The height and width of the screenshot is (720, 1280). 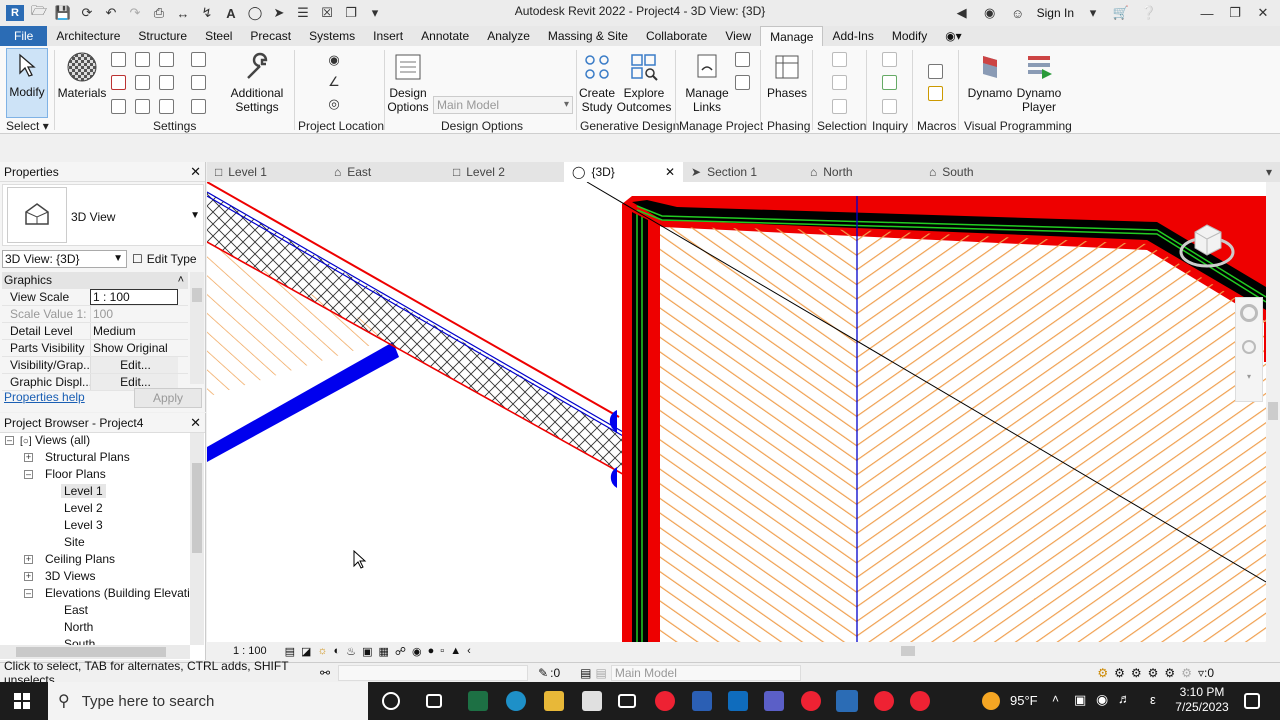 I want to click on view-tab-north: ⌂ North, so click(x=861, y=172).